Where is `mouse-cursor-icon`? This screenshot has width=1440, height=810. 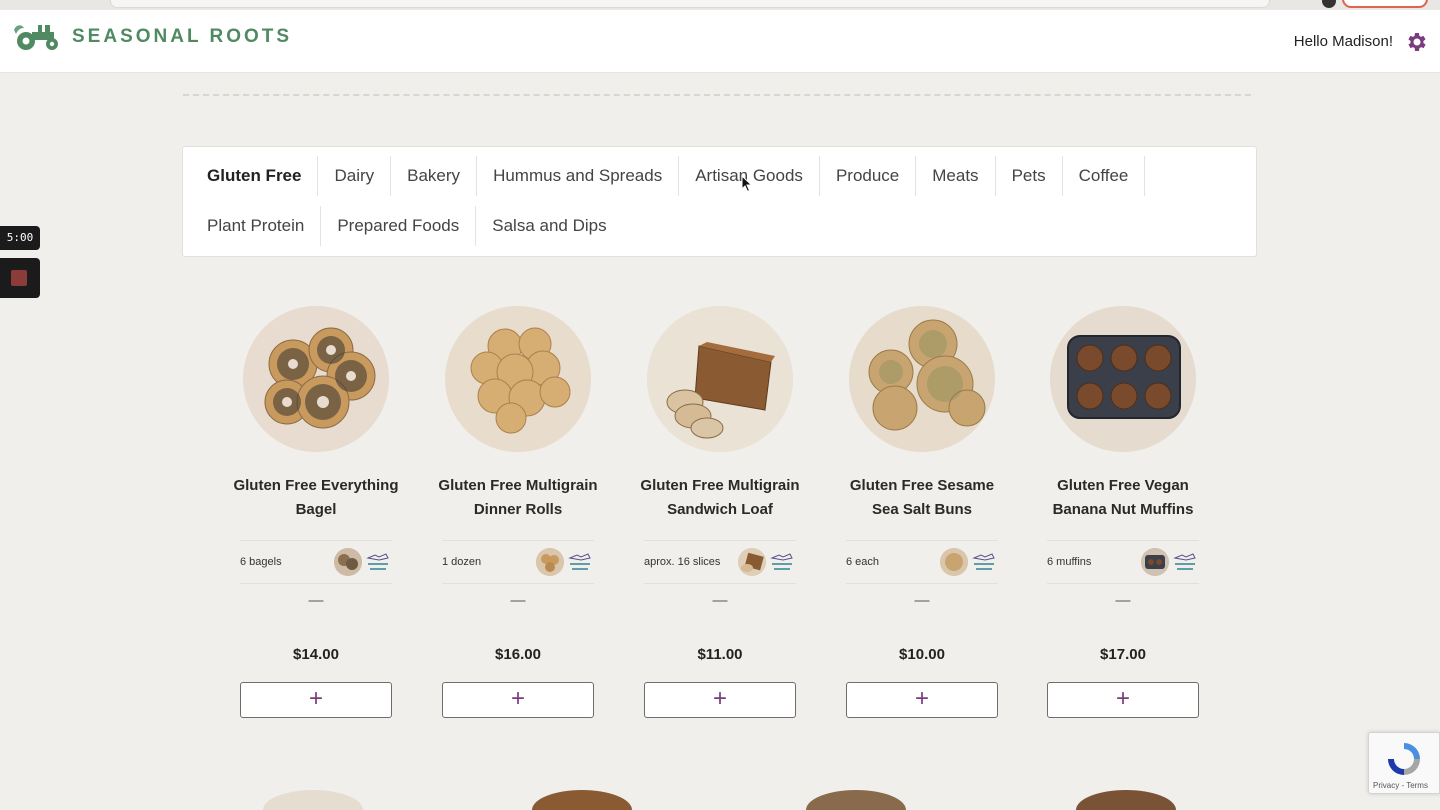
mouse-cursor-icon is located at coordinates (747, 184).